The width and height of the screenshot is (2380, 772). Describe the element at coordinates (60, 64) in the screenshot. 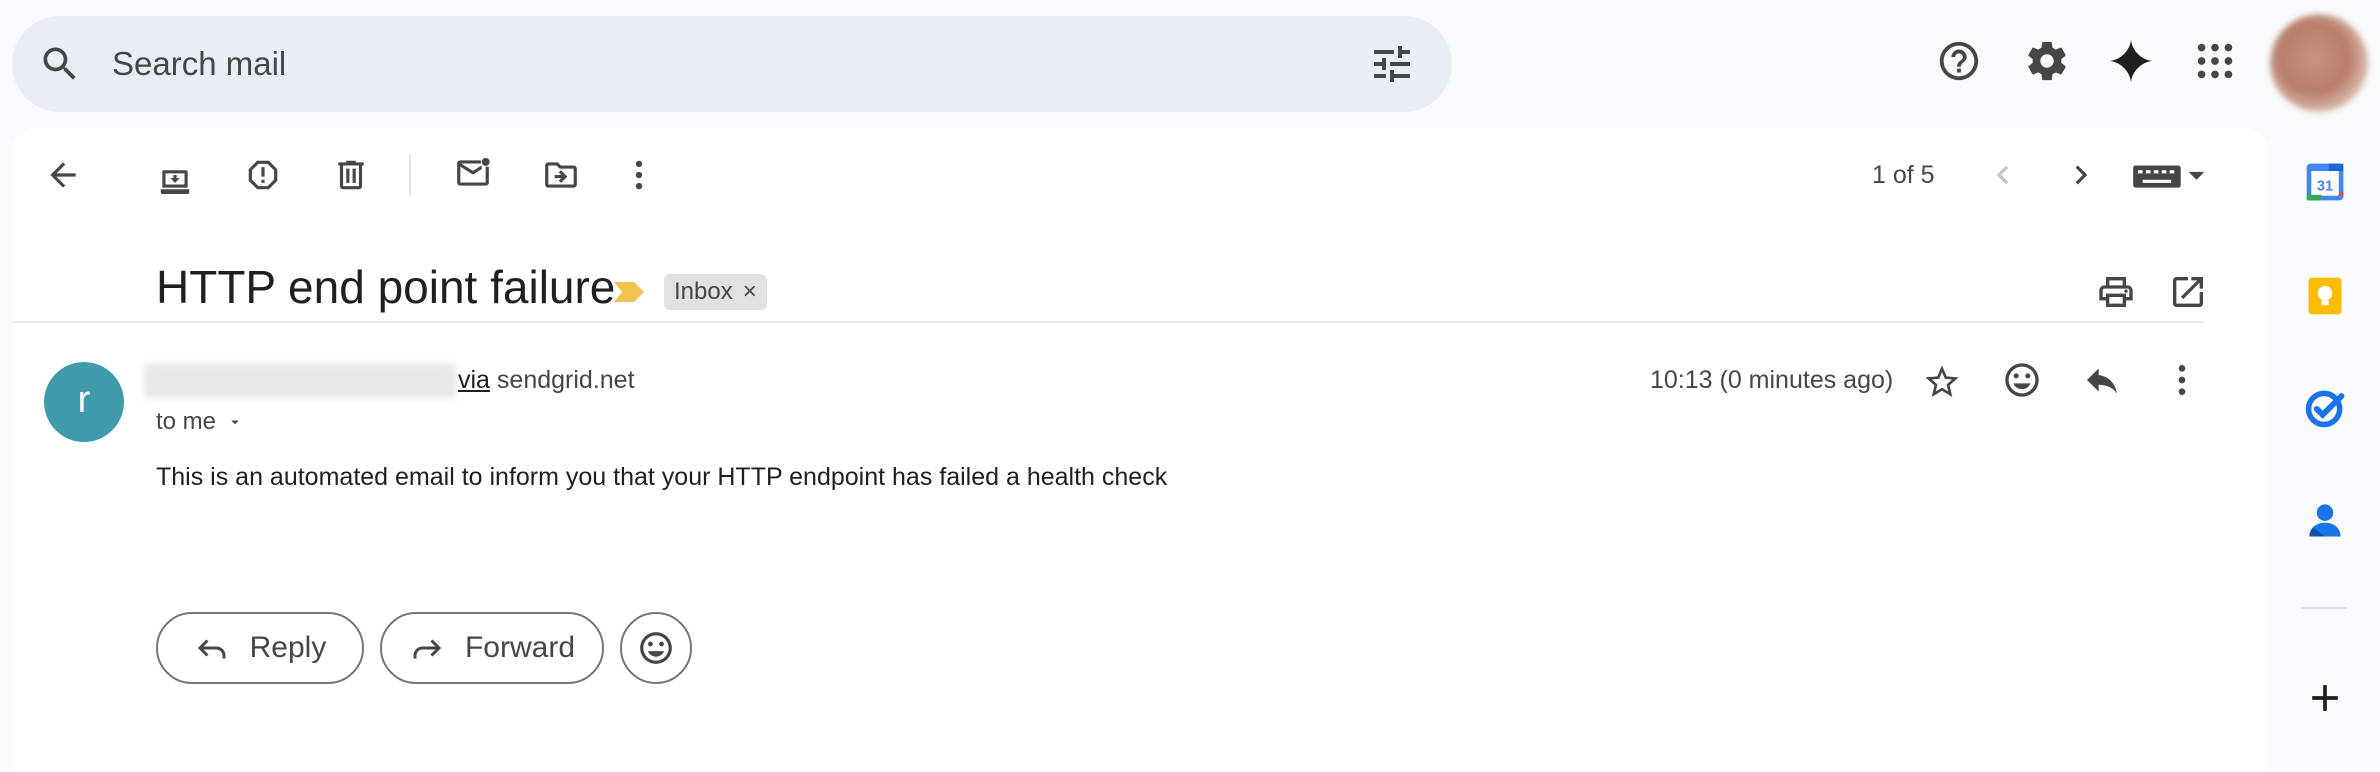

I see `search-icon` at that location.